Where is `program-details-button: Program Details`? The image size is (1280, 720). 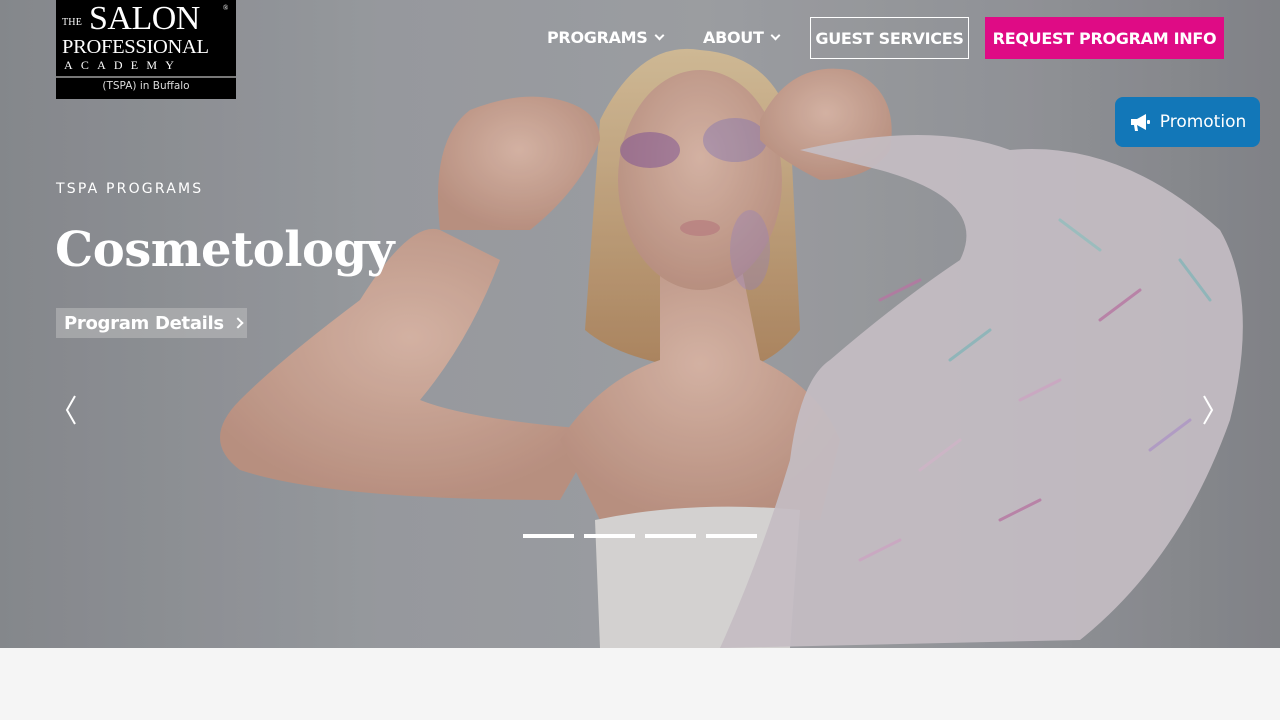
program-details-button: Program Details is located at coordinates (151, 323).